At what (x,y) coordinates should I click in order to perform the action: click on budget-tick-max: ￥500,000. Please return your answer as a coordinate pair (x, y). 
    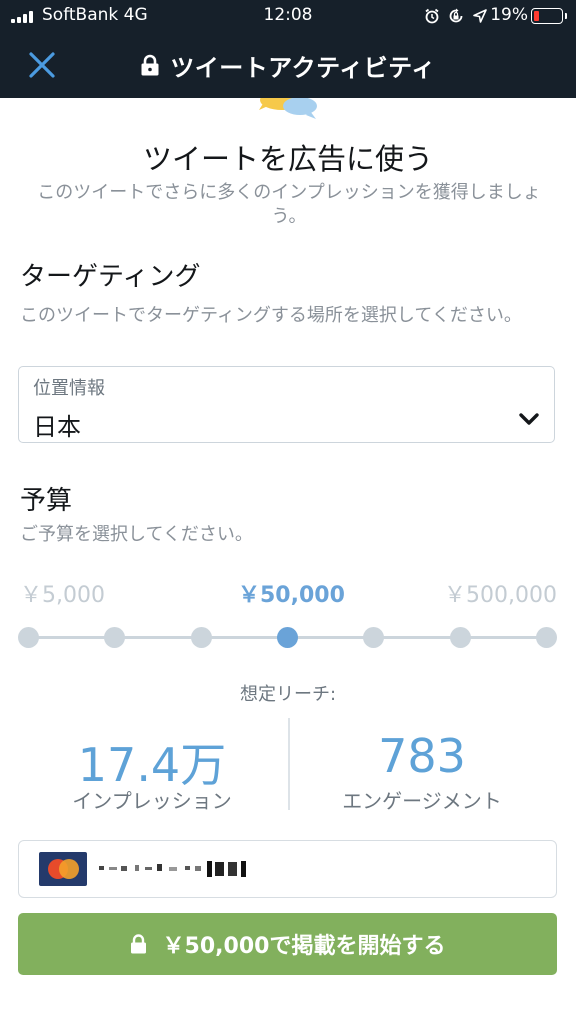
    Looking at the image, I should click on (500, 595).